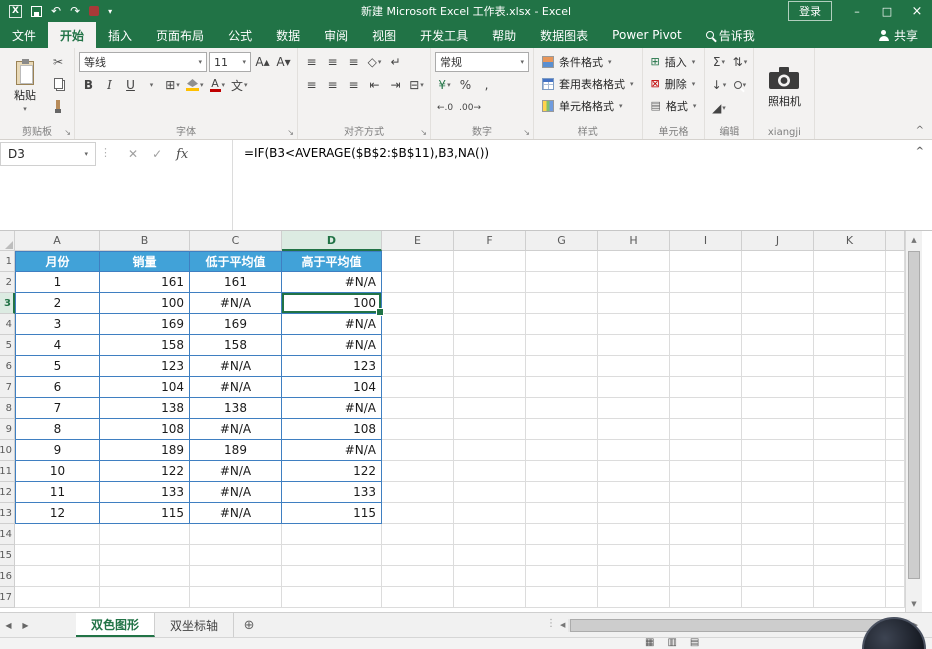 The image size is (932, 649). What do you see at coordinates (198, 62) in the screenshot?
I see `font-name-dropdown-icon: ▾` at bounding box center [198, 62].